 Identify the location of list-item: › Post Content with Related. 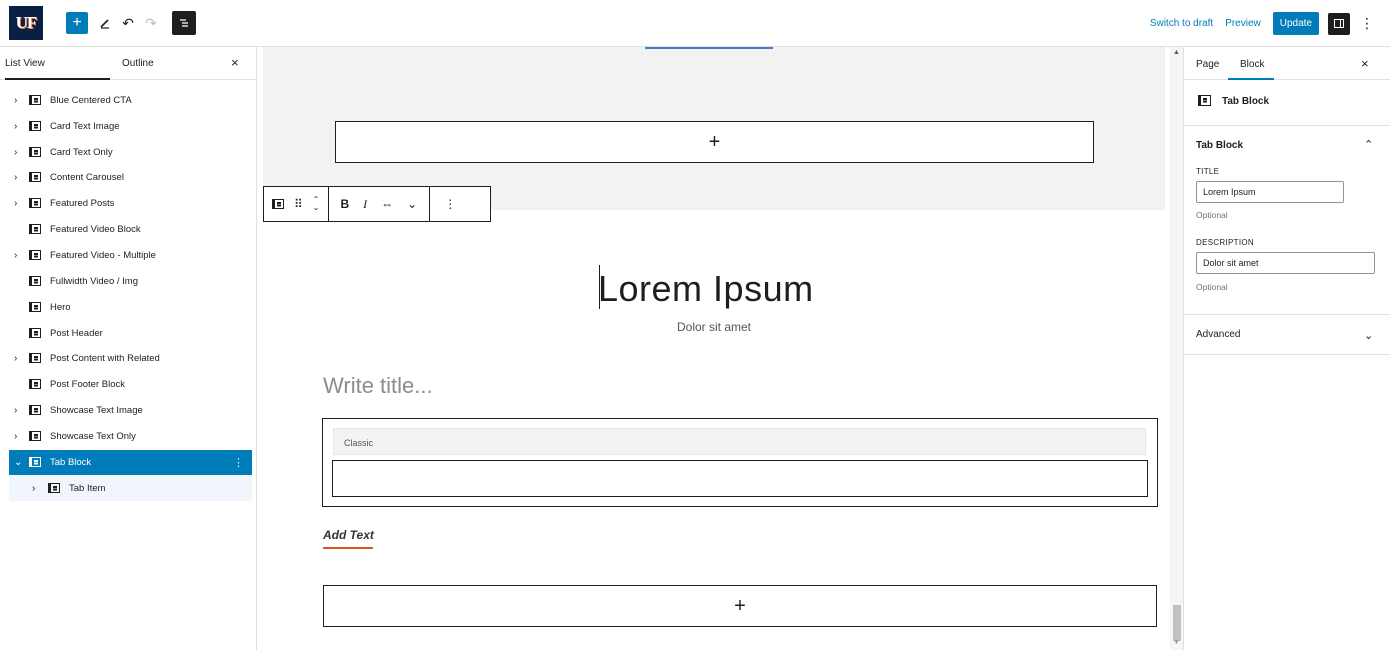
(126, 358).